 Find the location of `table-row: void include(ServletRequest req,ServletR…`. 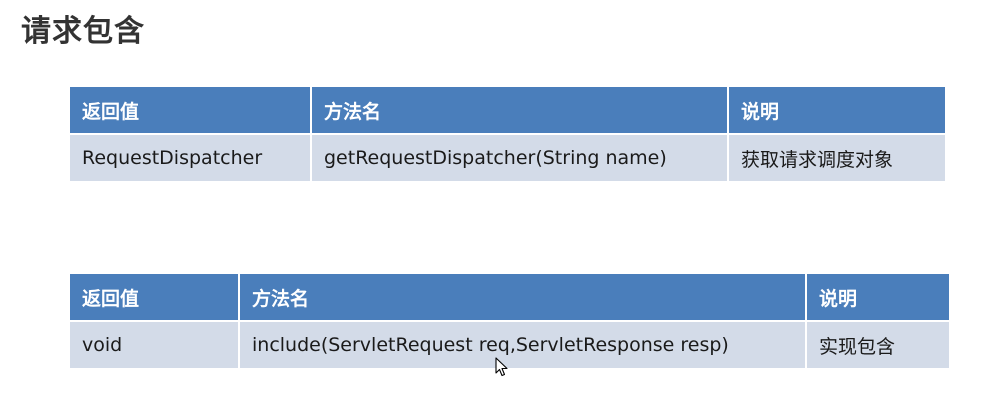

table-row: void include(ServletRequest req,ServletR… is located at coordinates (509, 345).